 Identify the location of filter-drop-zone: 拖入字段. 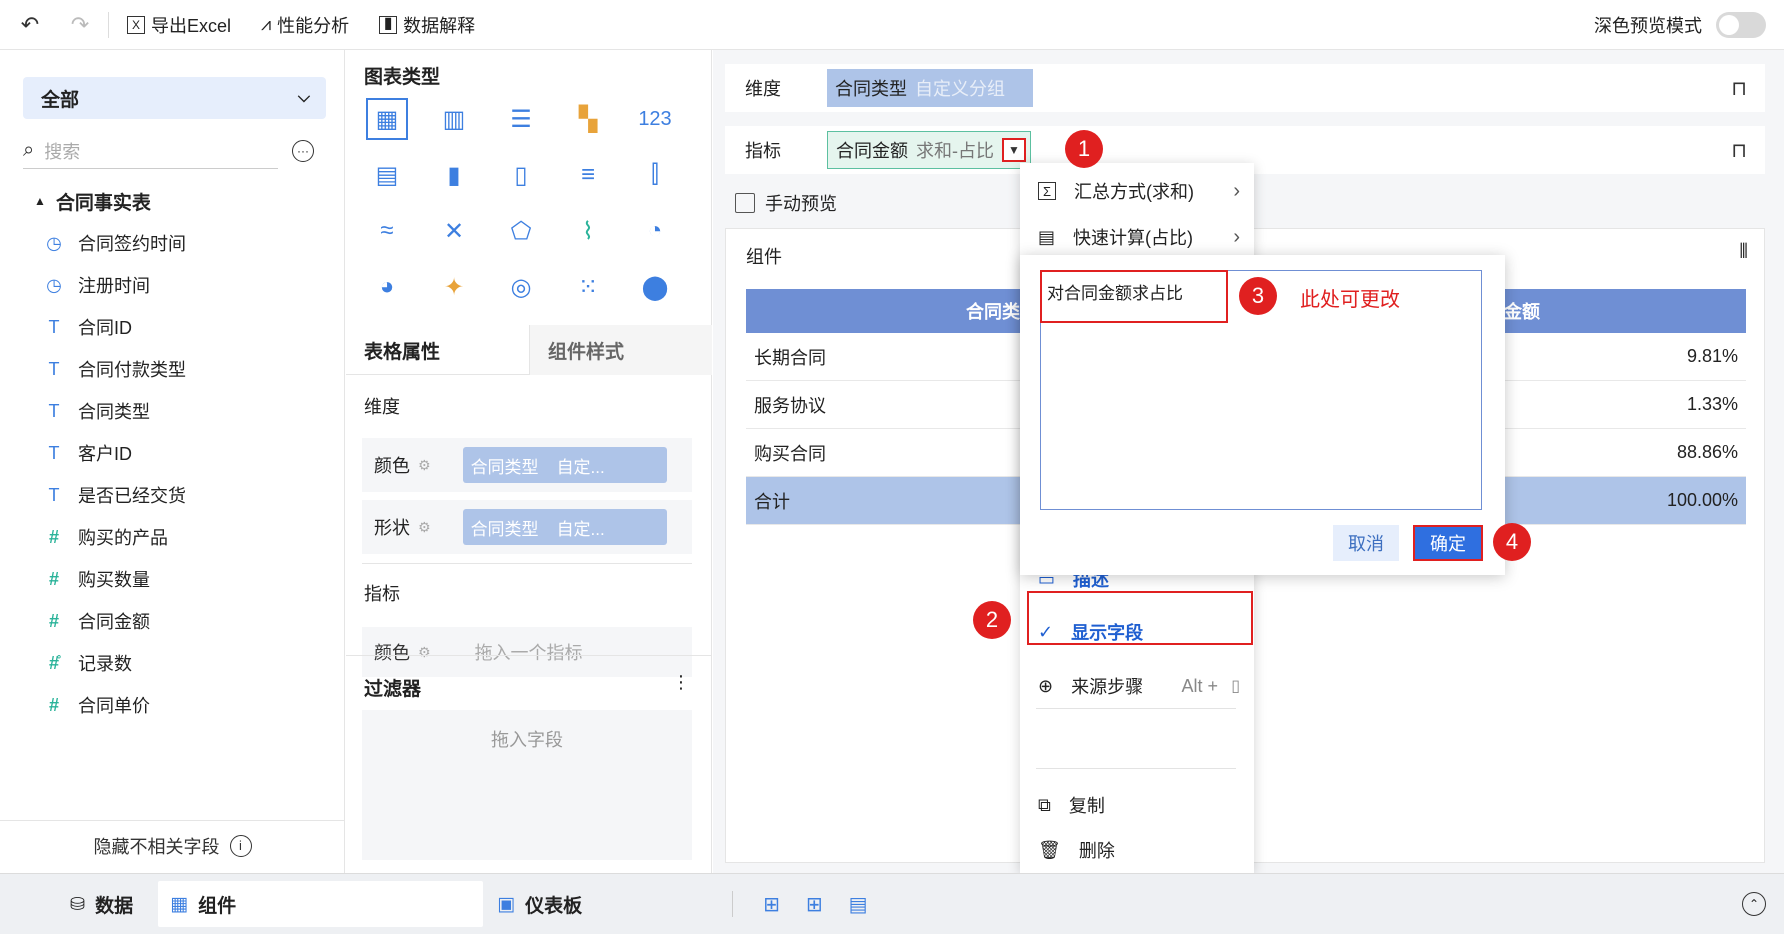
(527, 785).